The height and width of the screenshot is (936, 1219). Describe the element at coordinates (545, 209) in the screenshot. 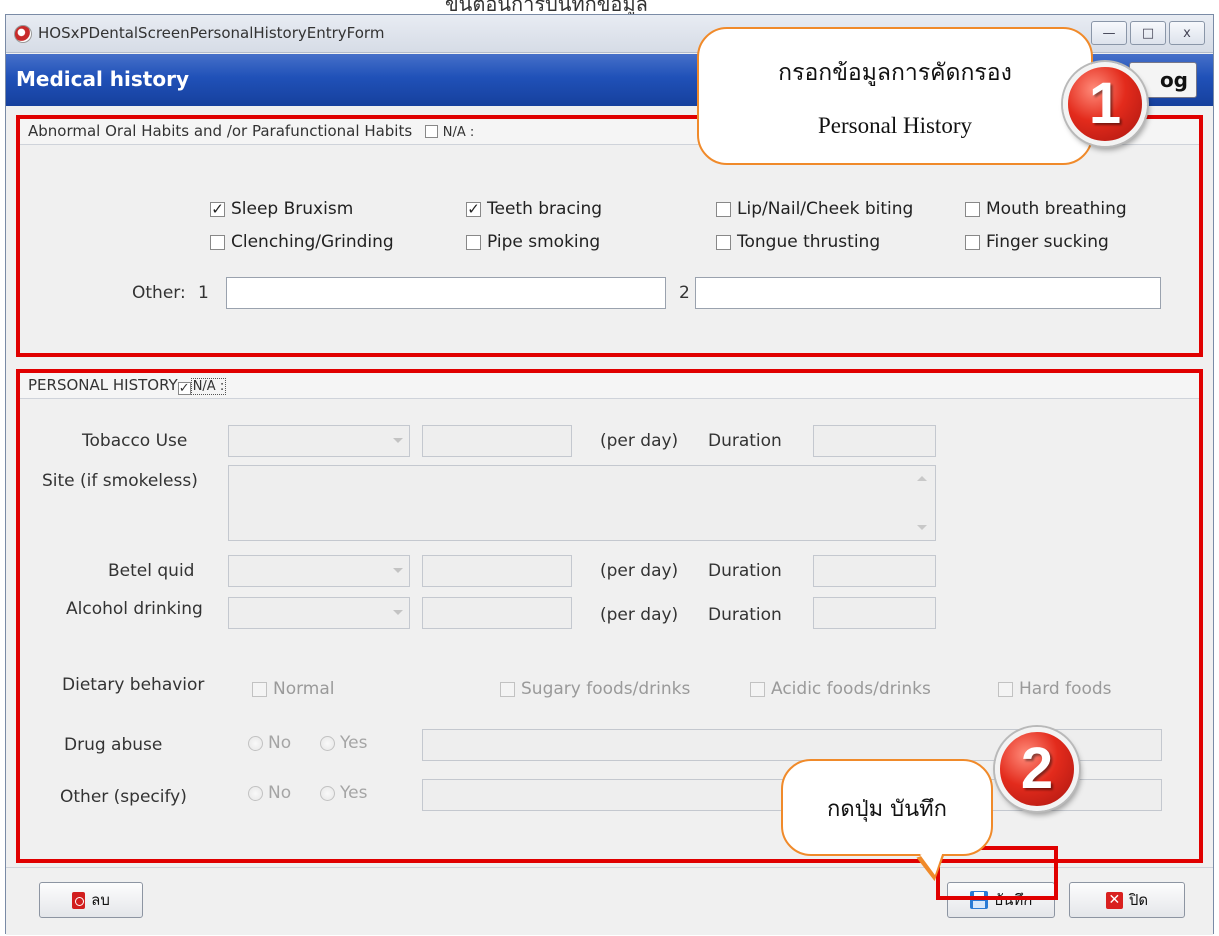

I see `checkbox-label: Teeth bracing` at that location.